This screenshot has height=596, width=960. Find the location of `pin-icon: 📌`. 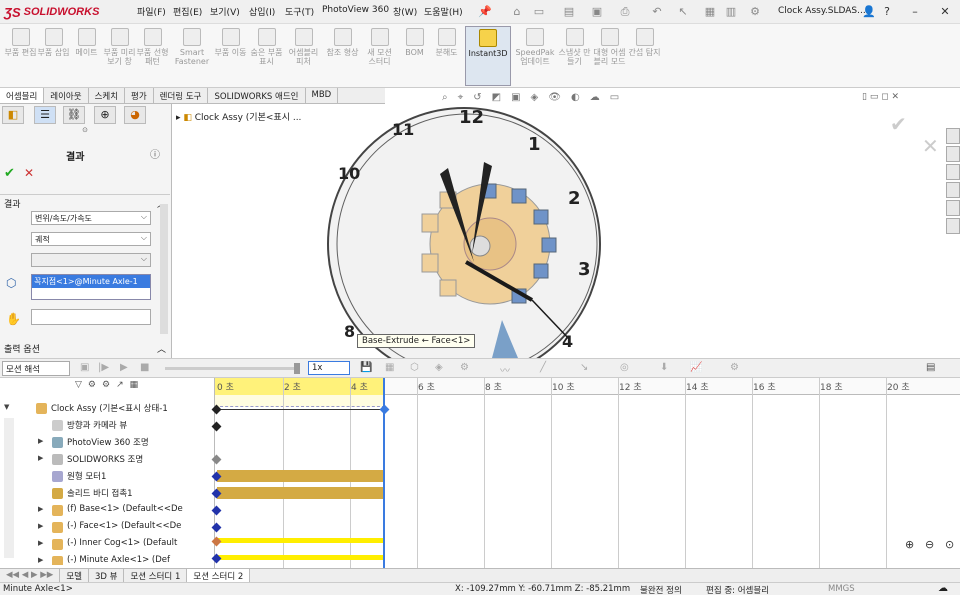

pin-icon: 📌 is located at coordinates (485, 12).